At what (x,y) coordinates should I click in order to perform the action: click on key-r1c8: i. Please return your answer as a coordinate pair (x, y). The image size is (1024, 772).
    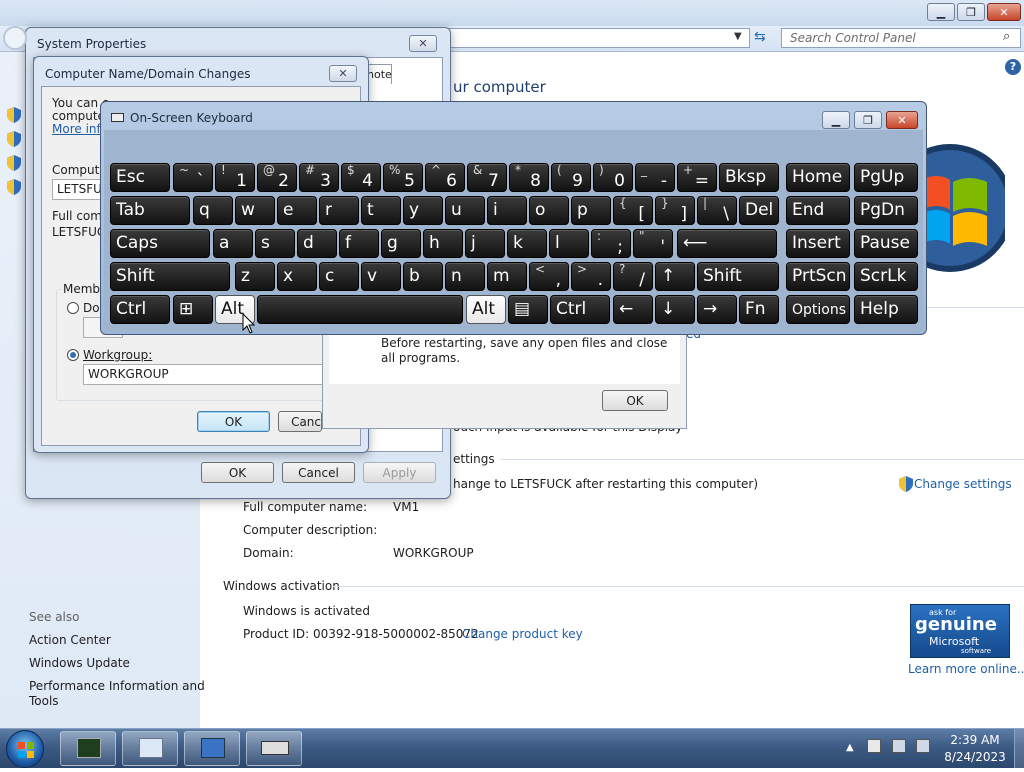
    Looking at the image, I should click on (507, 210).